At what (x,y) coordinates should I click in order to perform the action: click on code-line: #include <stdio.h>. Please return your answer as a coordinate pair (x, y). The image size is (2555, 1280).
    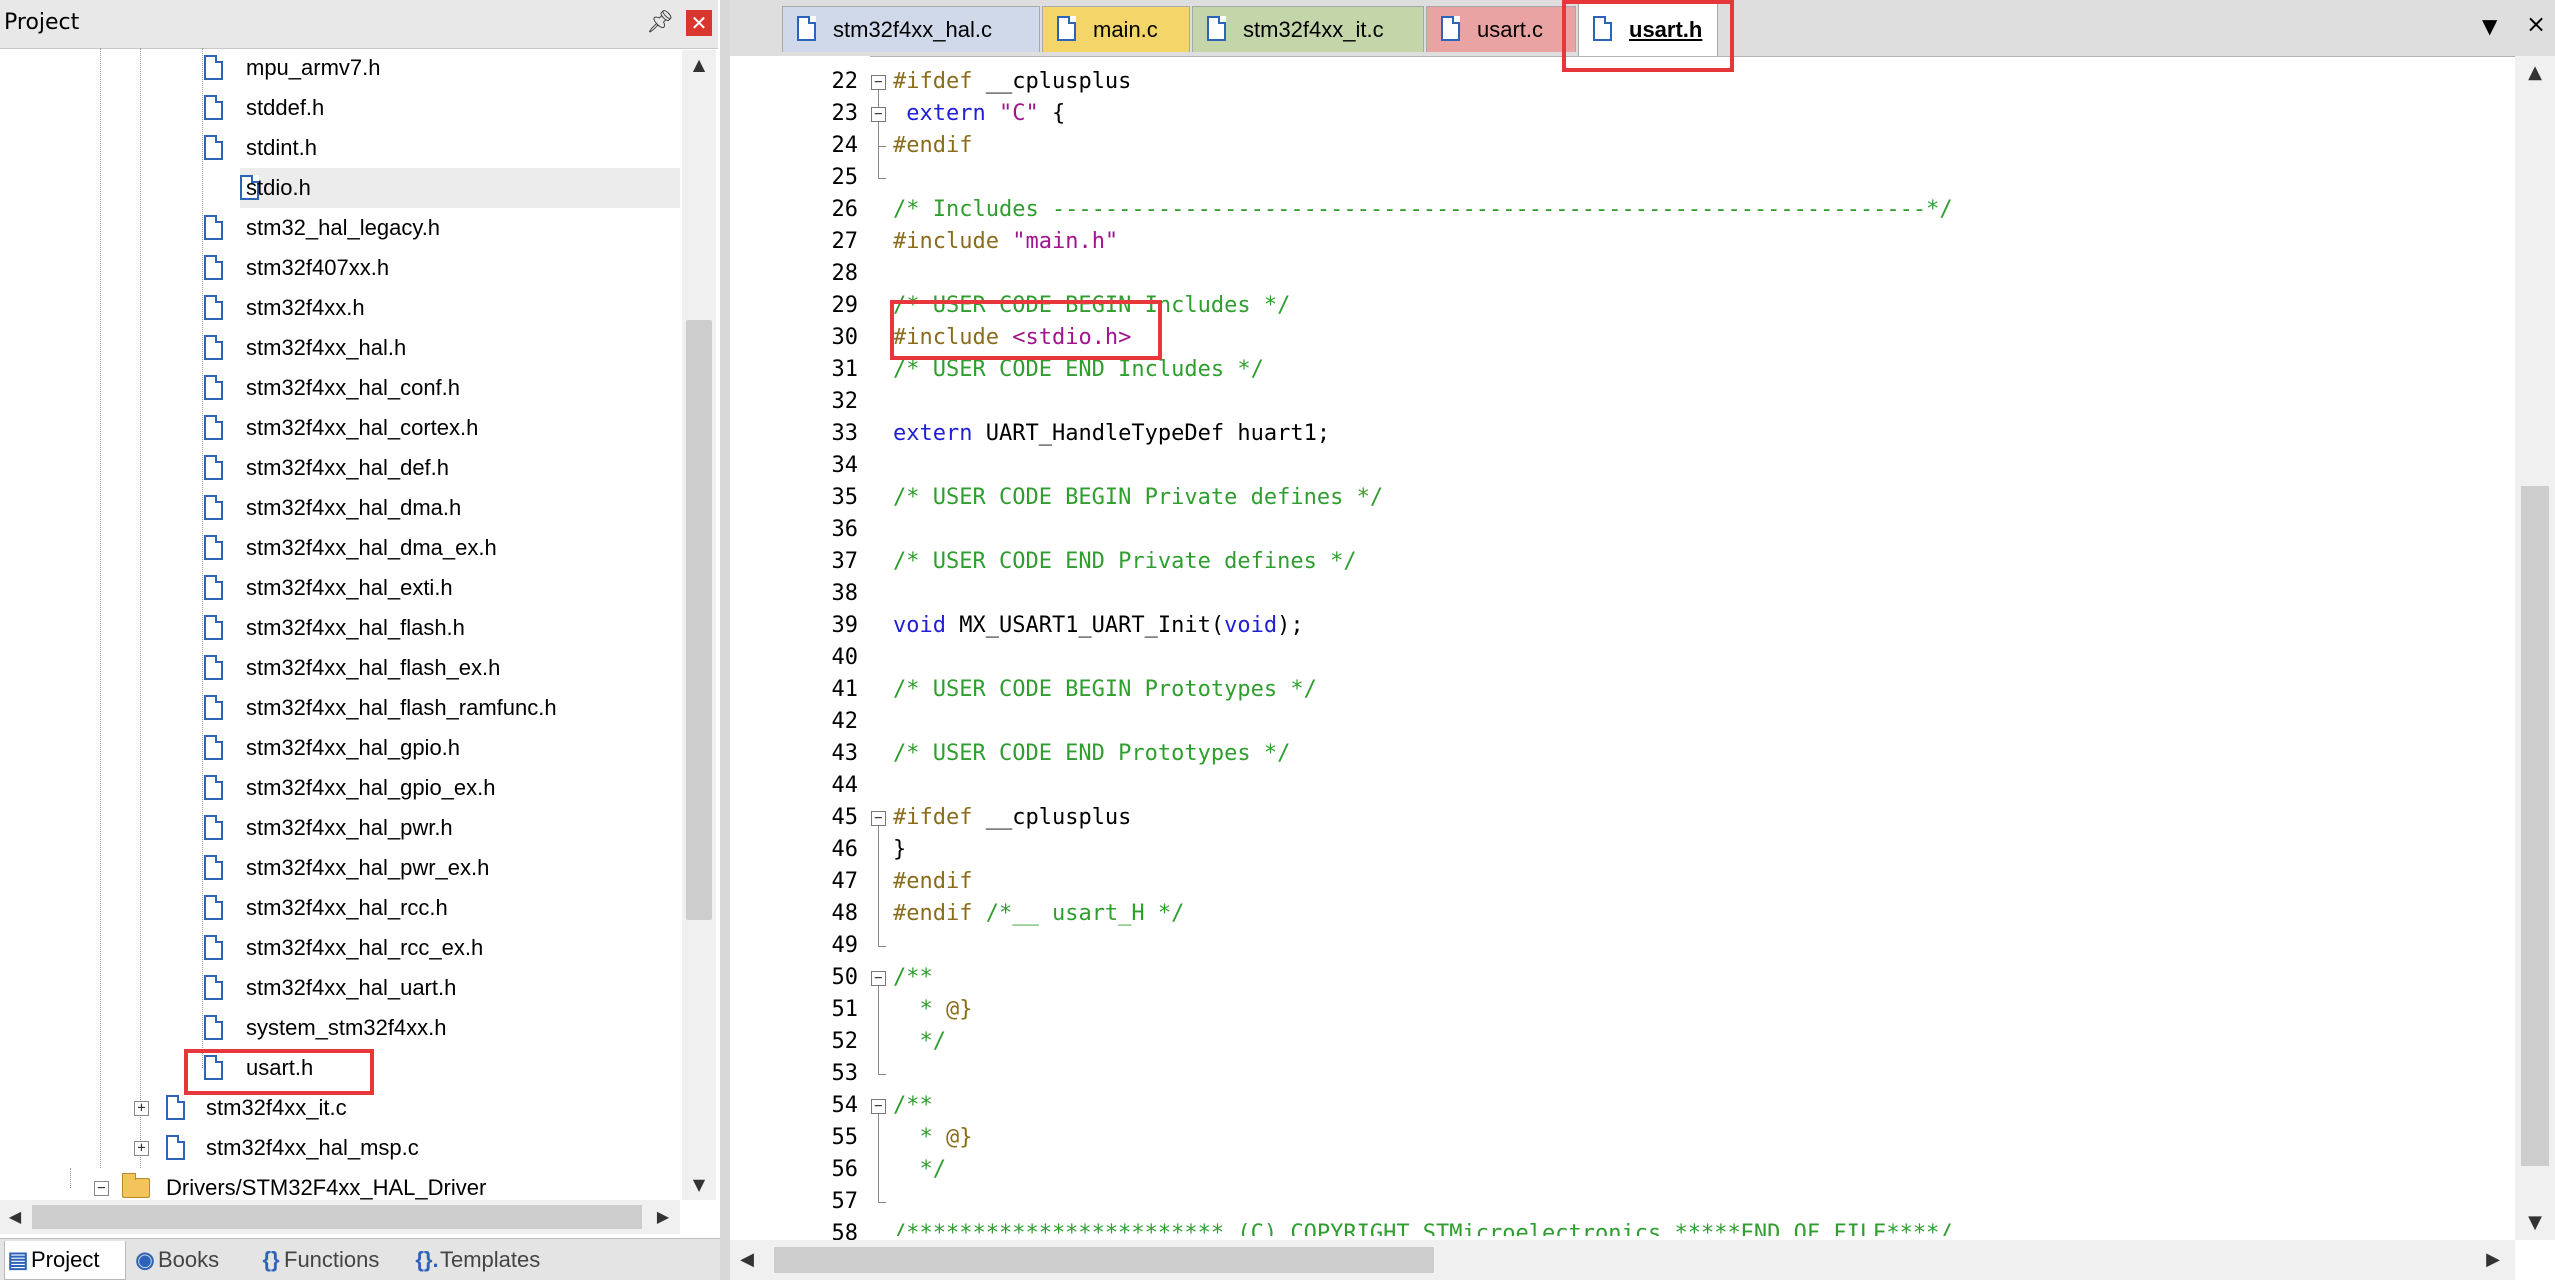
    Looking at the image, I should click on (1012, 338).